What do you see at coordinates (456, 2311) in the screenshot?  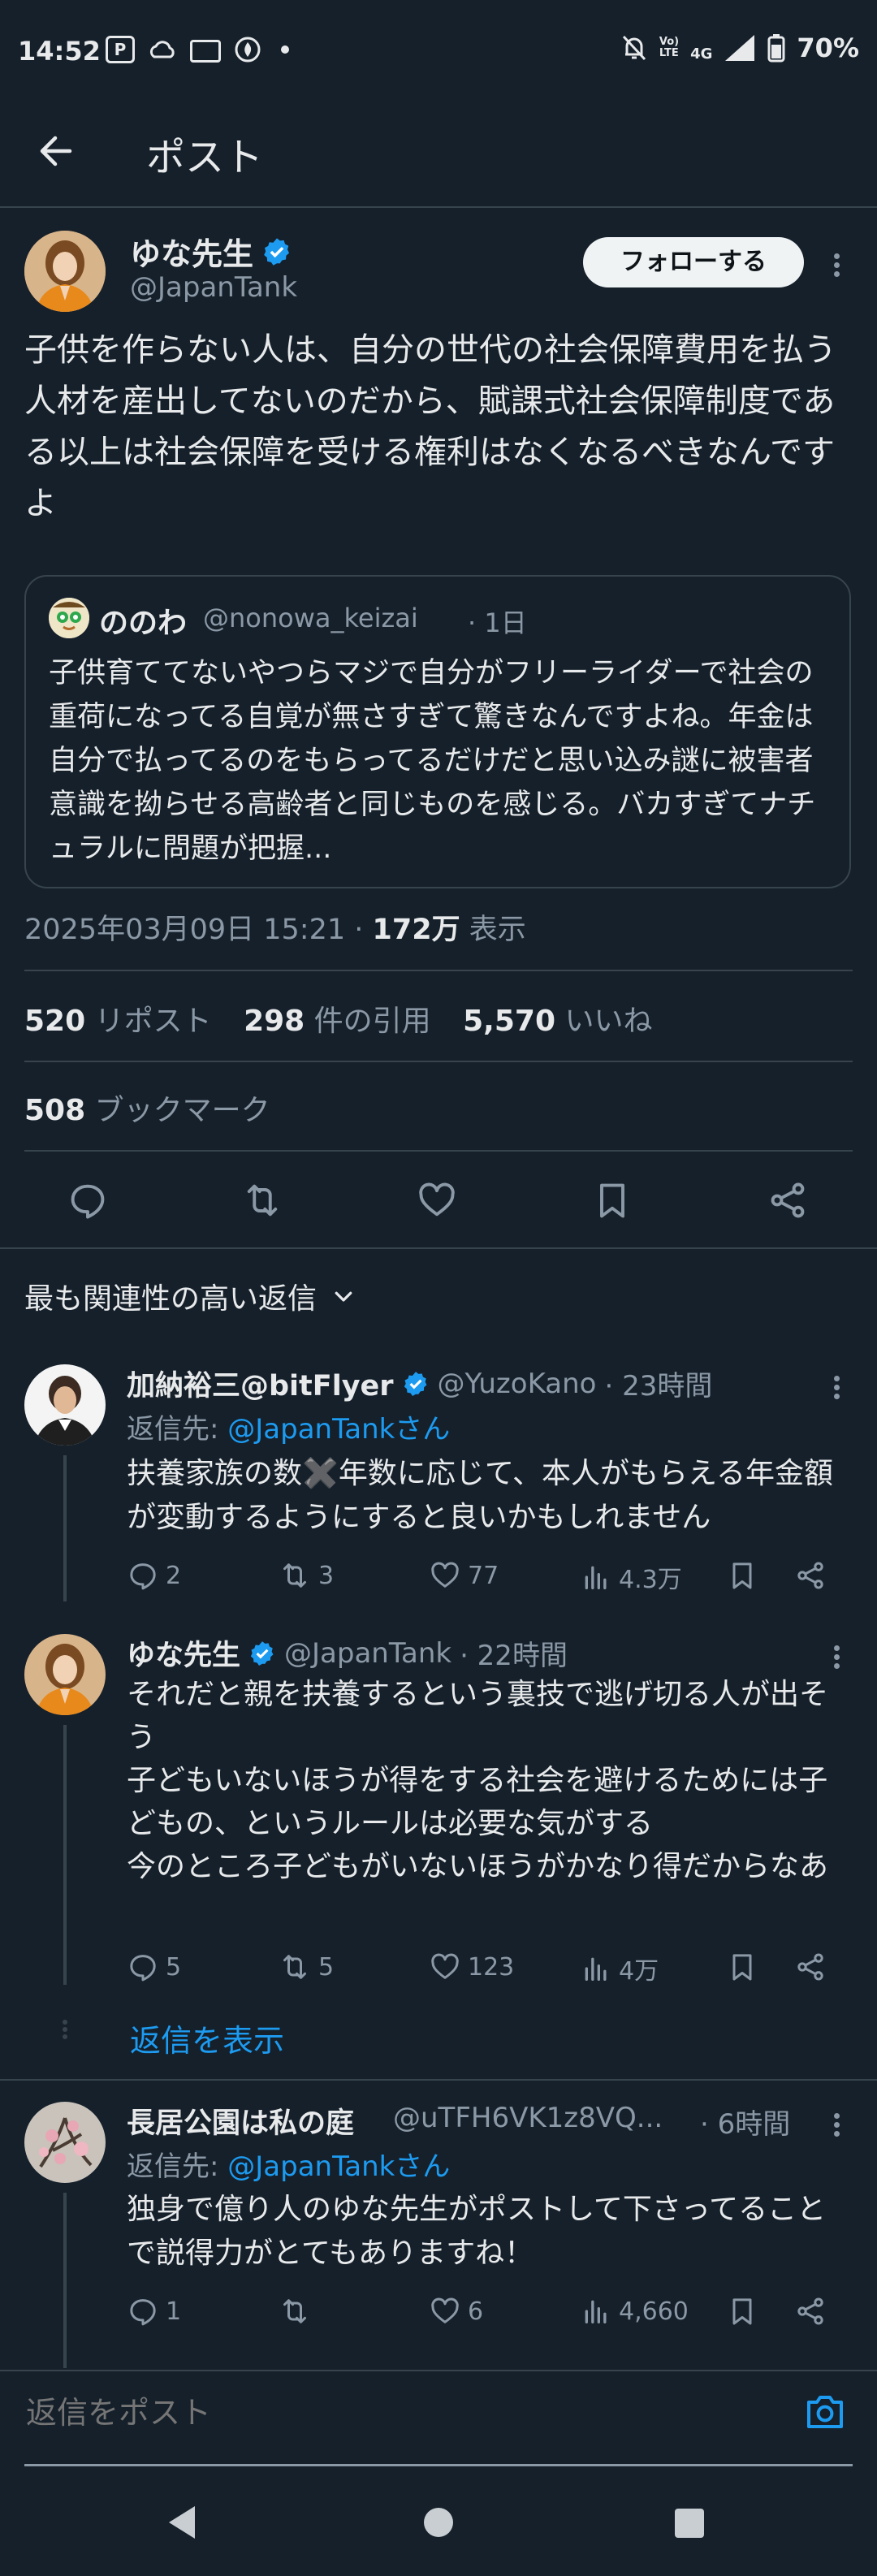 I see `reply-like-action: 6` at bounding box center [456, 2311].